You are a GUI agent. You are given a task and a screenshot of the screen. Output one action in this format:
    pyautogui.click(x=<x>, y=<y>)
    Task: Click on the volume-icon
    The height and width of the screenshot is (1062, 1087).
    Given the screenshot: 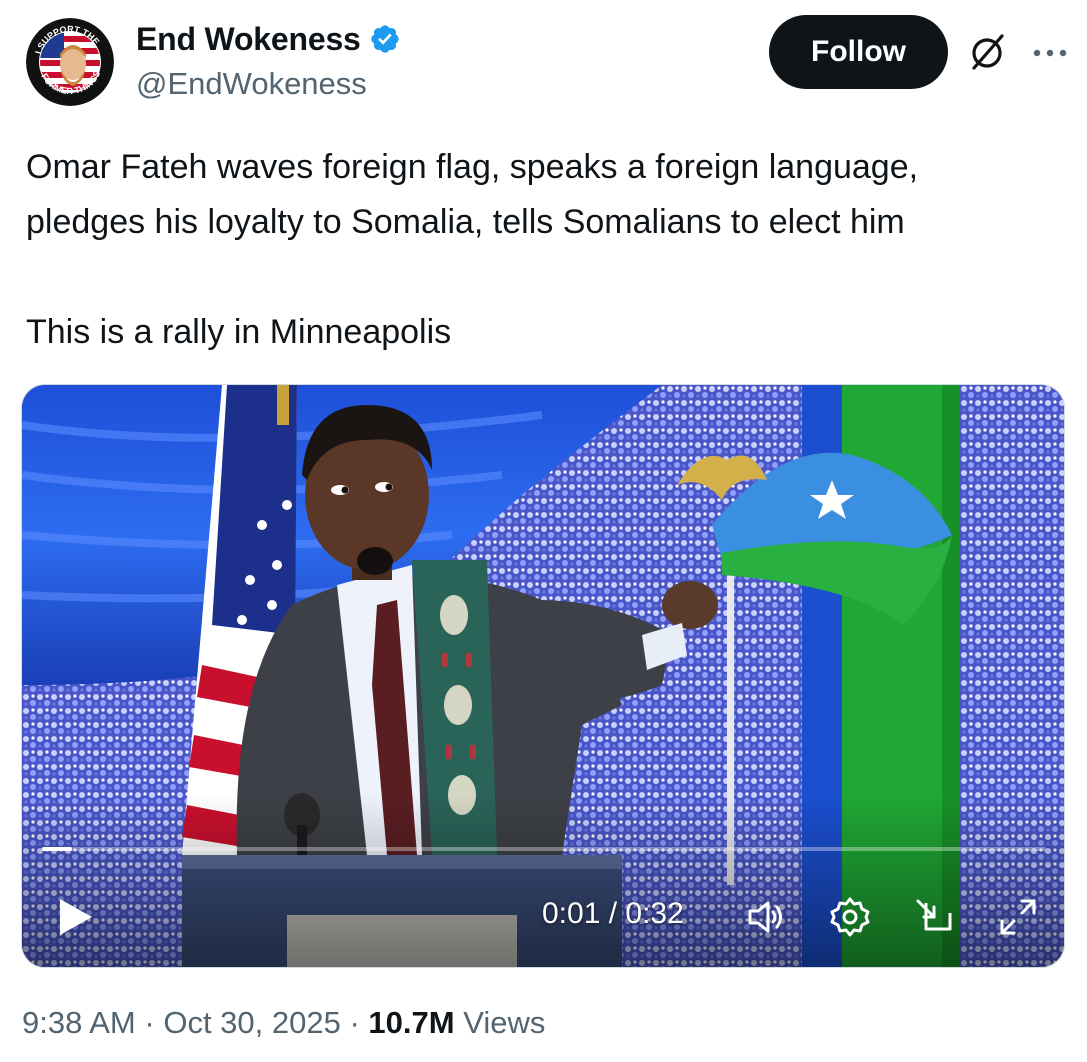 What is the action you would take?
    pyautogui.click(x=766, y=917)
    